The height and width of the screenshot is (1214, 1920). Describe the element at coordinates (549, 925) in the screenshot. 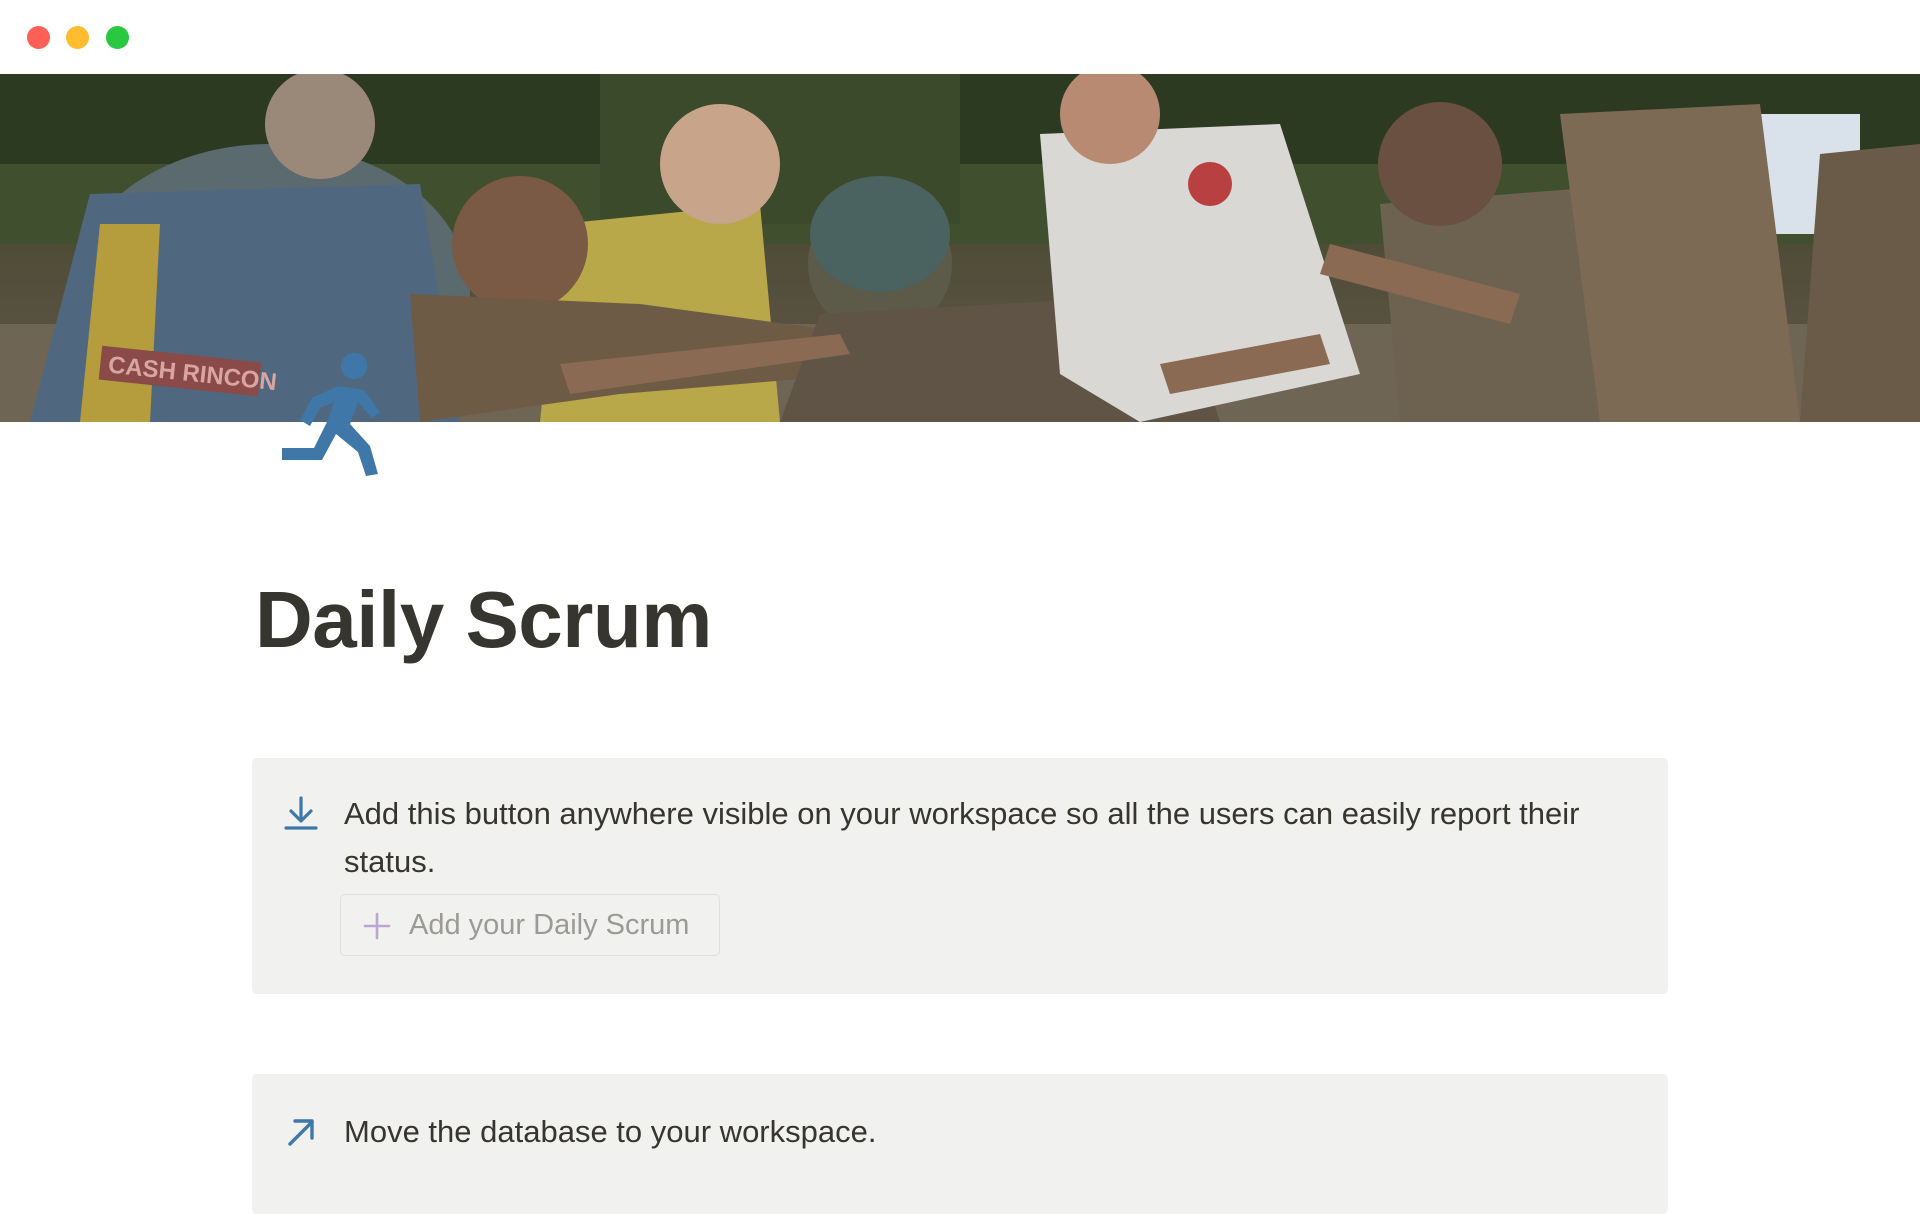

I see `add-daily-scrum-label: Add your Daily Scrum` at that location.